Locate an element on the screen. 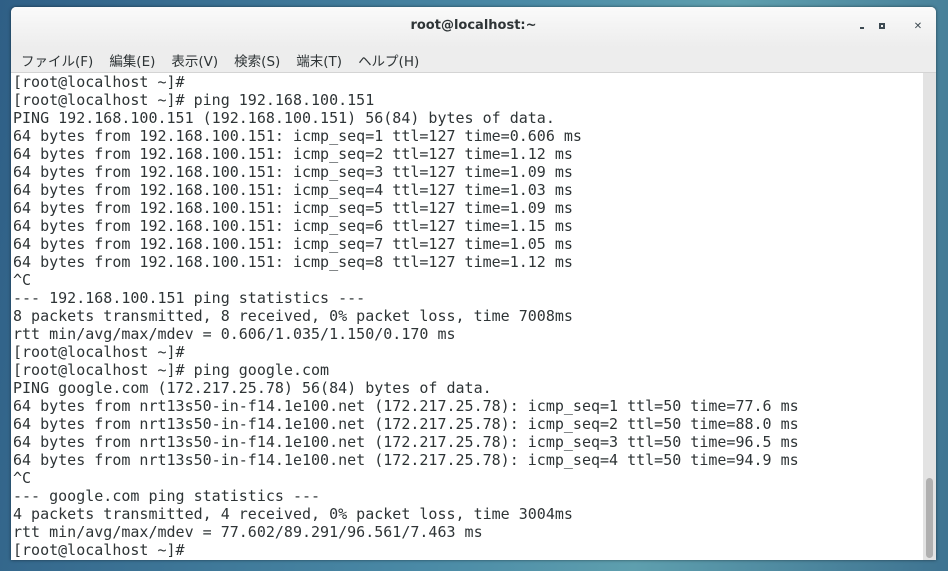  scrollbar is located at coordinates (929, 316).